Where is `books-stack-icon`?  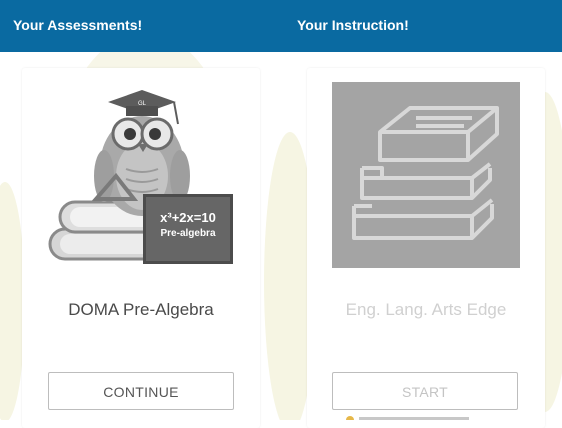 books-stack-icon is located at coordinates (425, 173).